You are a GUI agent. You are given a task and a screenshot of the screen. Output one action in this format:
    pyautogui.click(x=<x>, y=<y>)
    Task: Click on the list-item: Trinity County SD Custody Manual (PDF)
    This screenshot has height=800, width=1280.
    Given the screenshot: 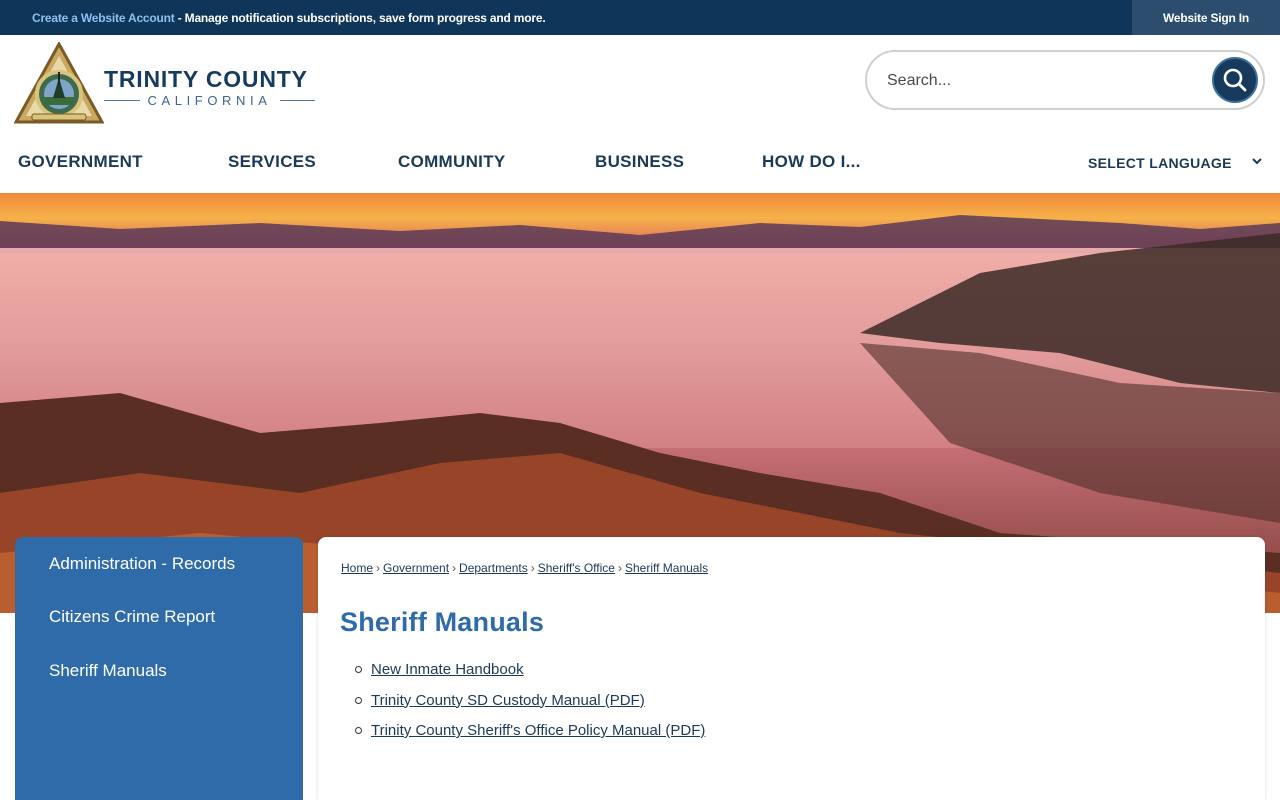 What is the action you would take?
    pyautogui.click(x=530, y=707)
    